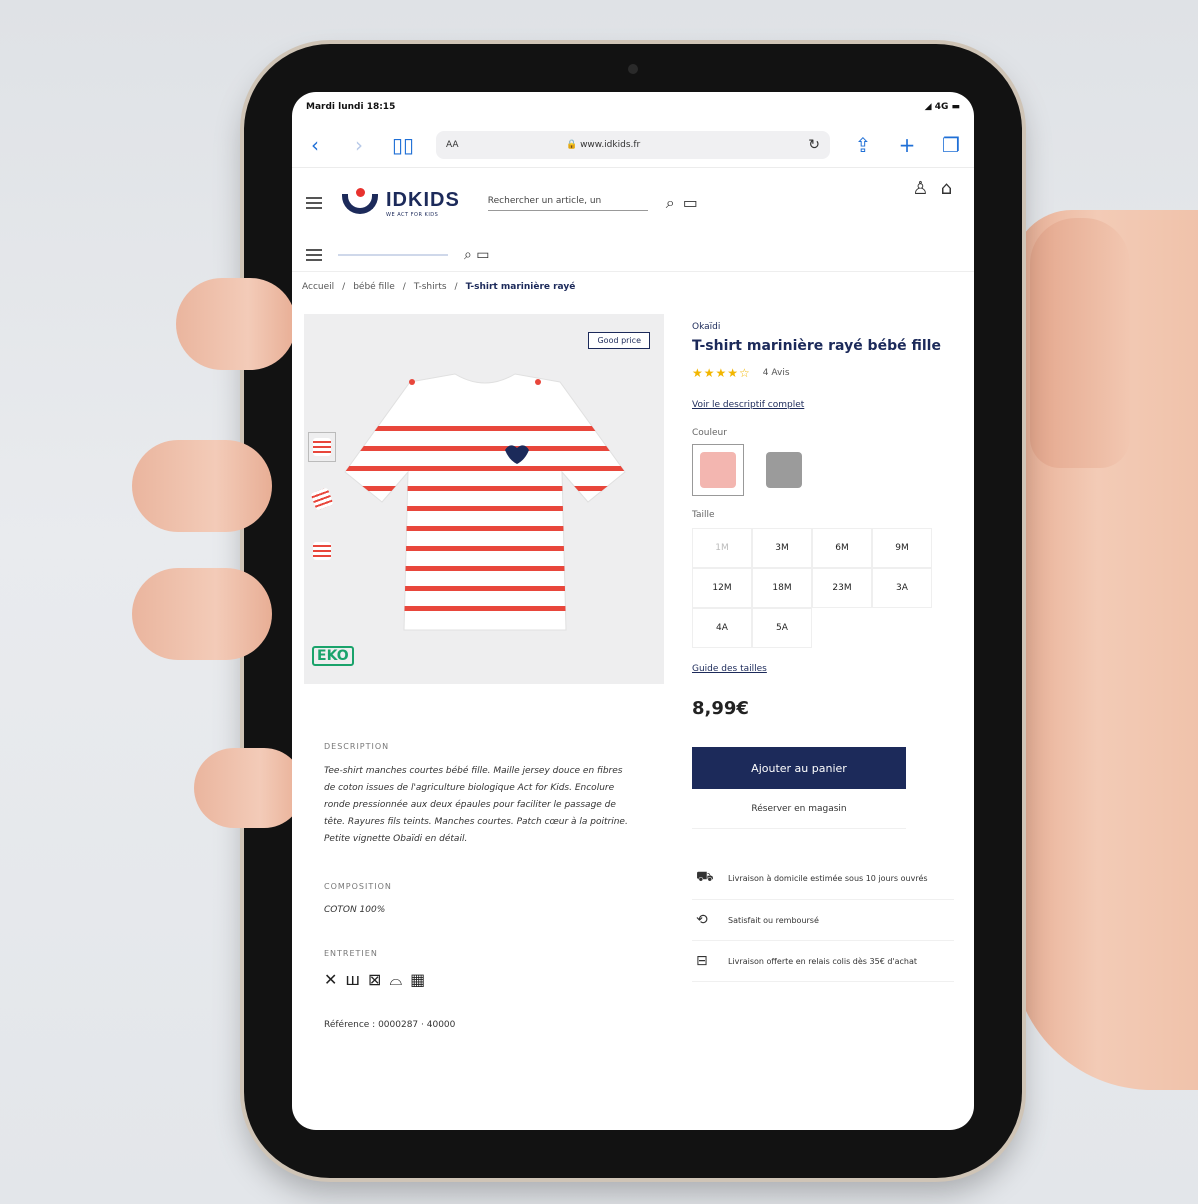 Image resolution: width=1198 pixels, height=1204 pixels. What do you see at coordinates (920, 188) in the screenshot?
I see `account-icon: ♙` at bounding box center [920, 188].